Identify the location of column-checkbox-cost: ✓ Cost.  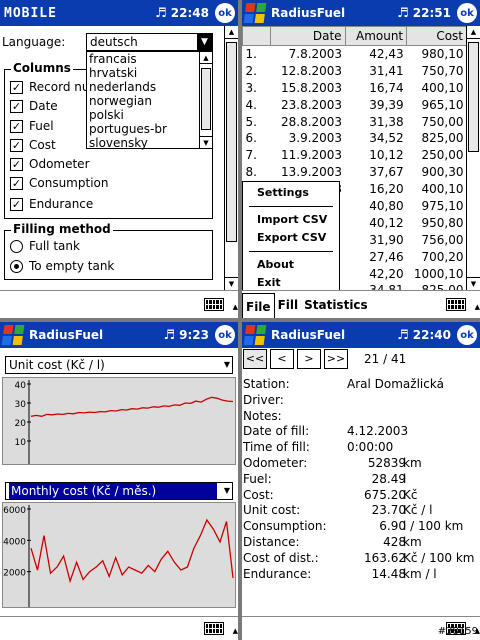
(33, 145).